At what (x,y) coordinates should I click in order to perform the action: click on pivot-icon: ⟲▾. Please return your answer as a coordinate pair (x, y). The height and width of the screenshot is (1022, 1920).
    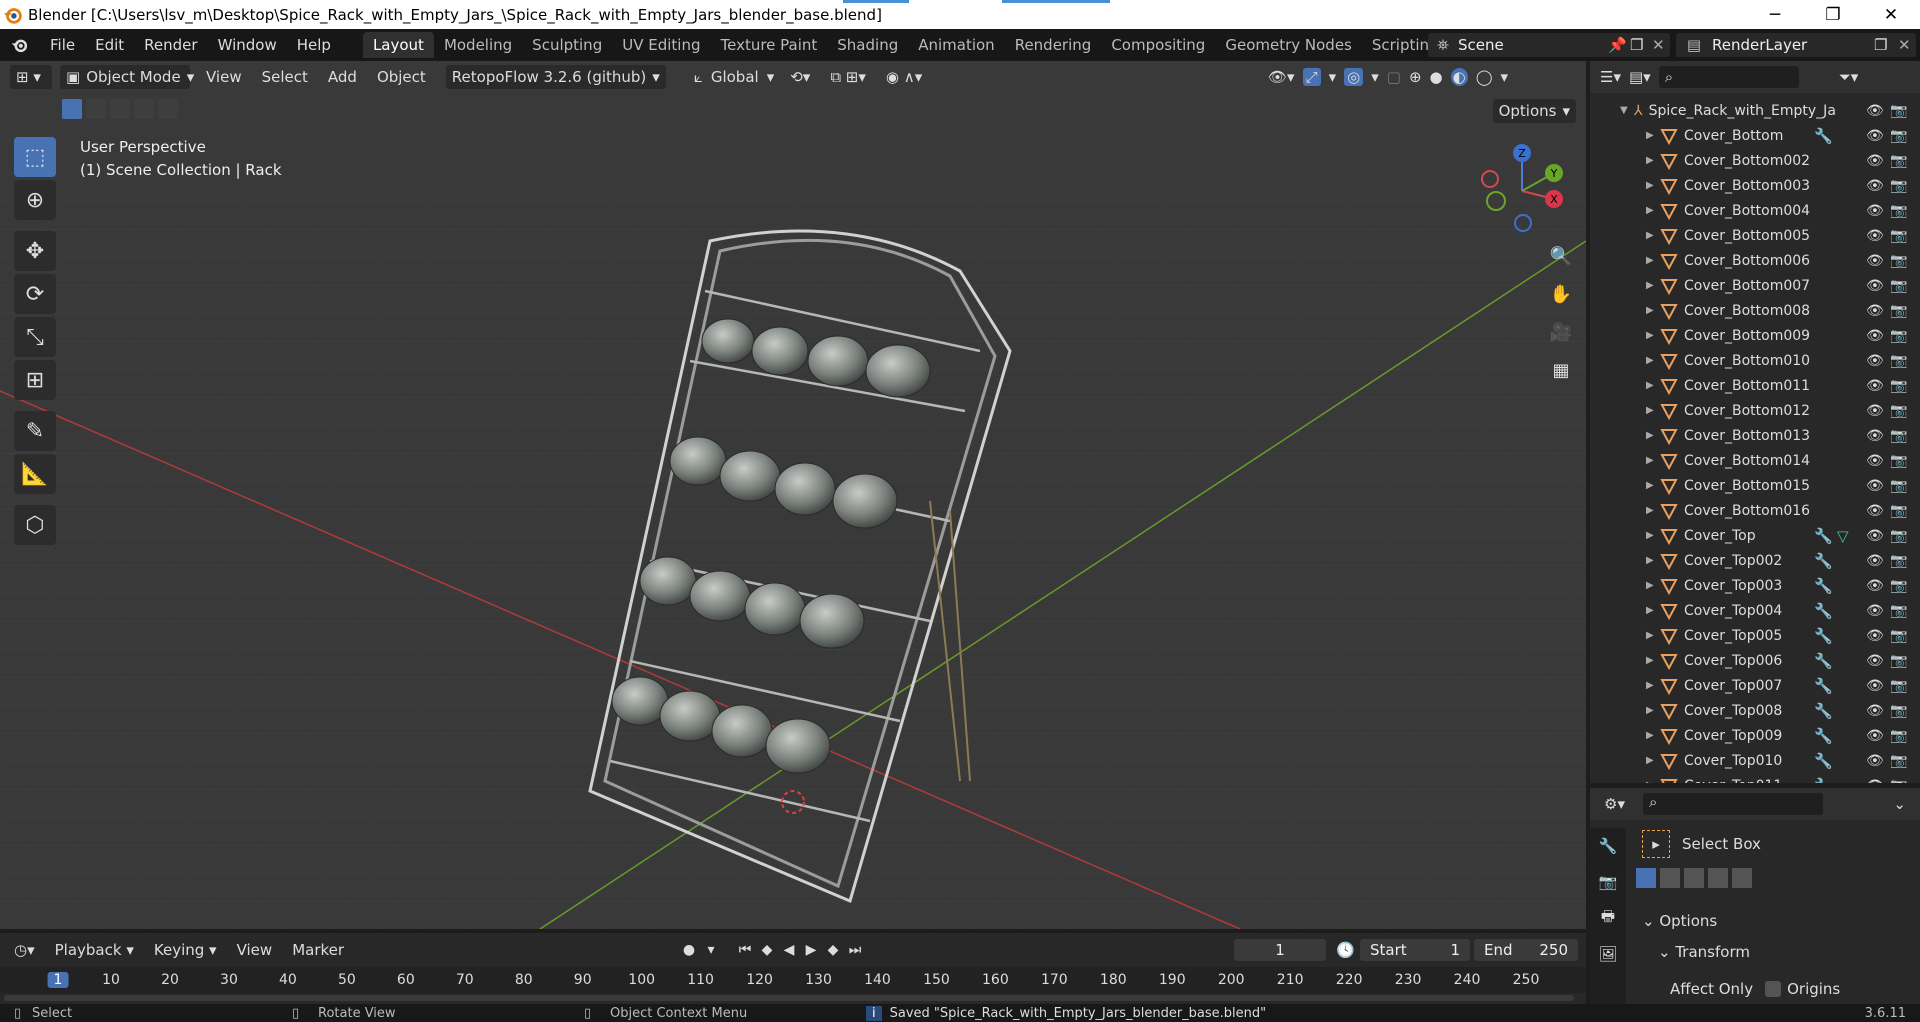
    Looking at the image, I should click on (800, 77).